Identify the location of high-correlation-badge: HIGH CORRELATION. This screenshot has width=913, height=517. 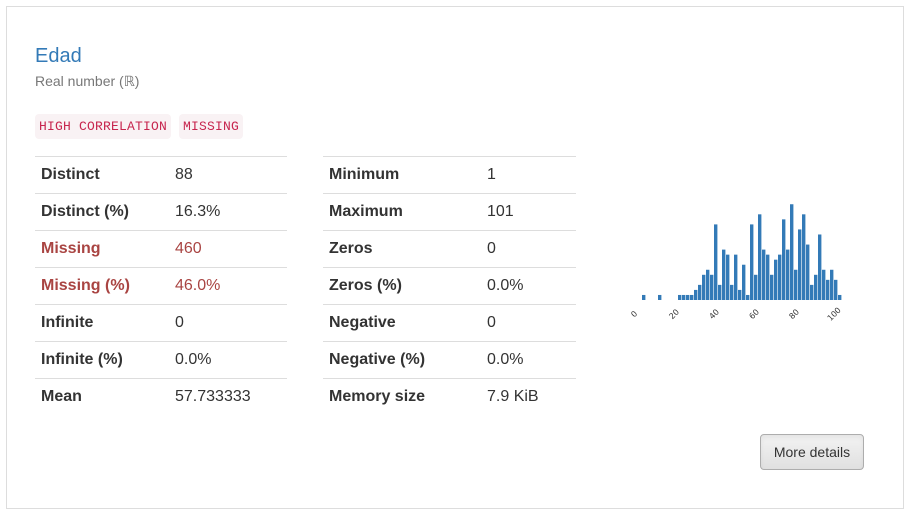
(103, 126).